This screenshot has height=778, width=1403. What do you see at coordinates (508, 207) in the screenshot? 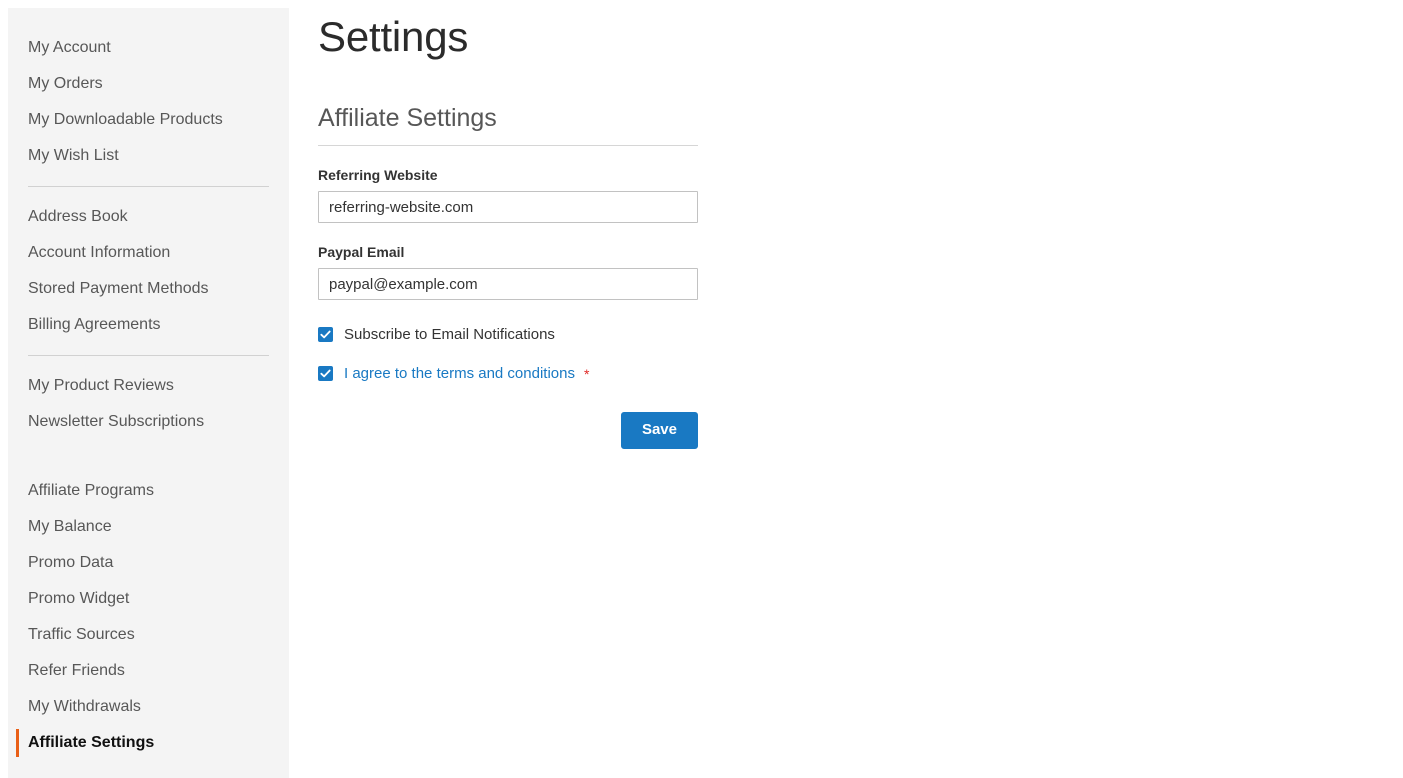
I see `referring-website-input` at bounding box center [508, 207].